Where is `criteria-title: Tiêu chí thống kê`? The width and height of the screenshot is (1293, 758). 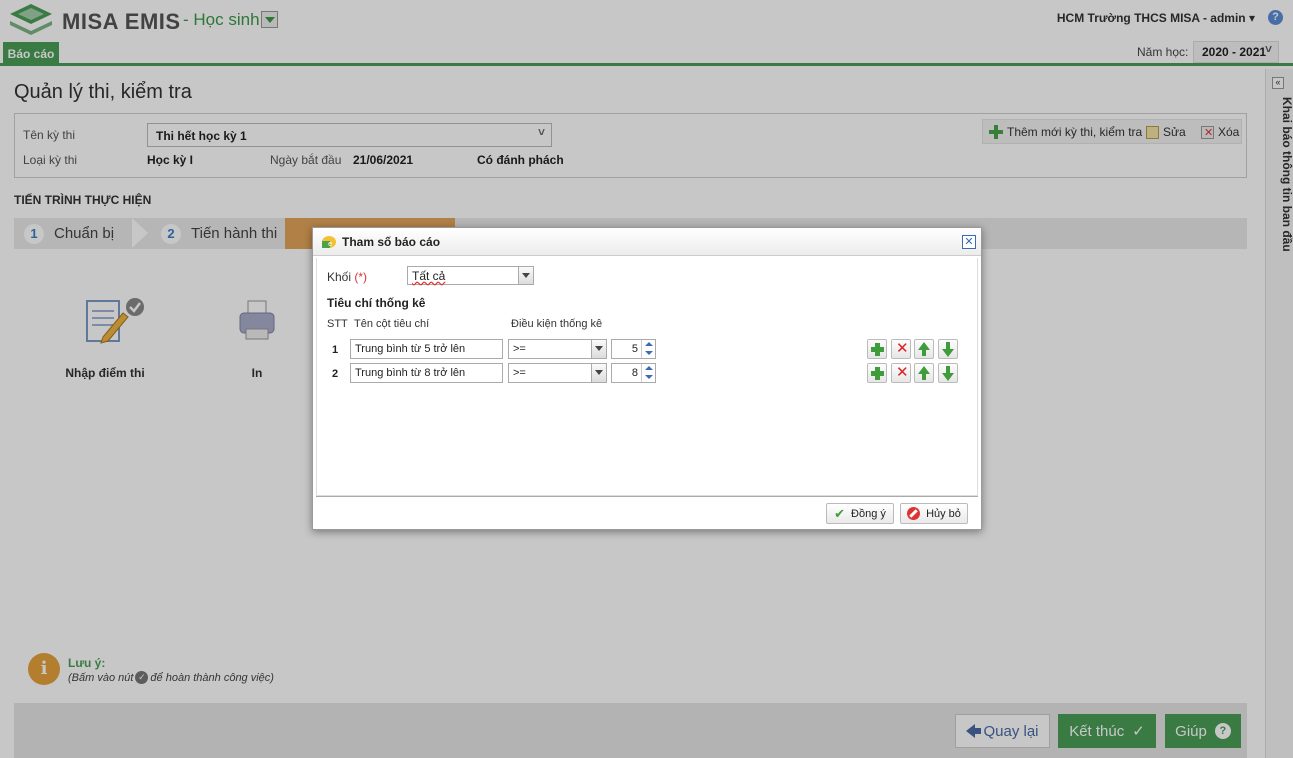 criteria-title: Tiêu chí thống kê is located at coordinates (376, 303).